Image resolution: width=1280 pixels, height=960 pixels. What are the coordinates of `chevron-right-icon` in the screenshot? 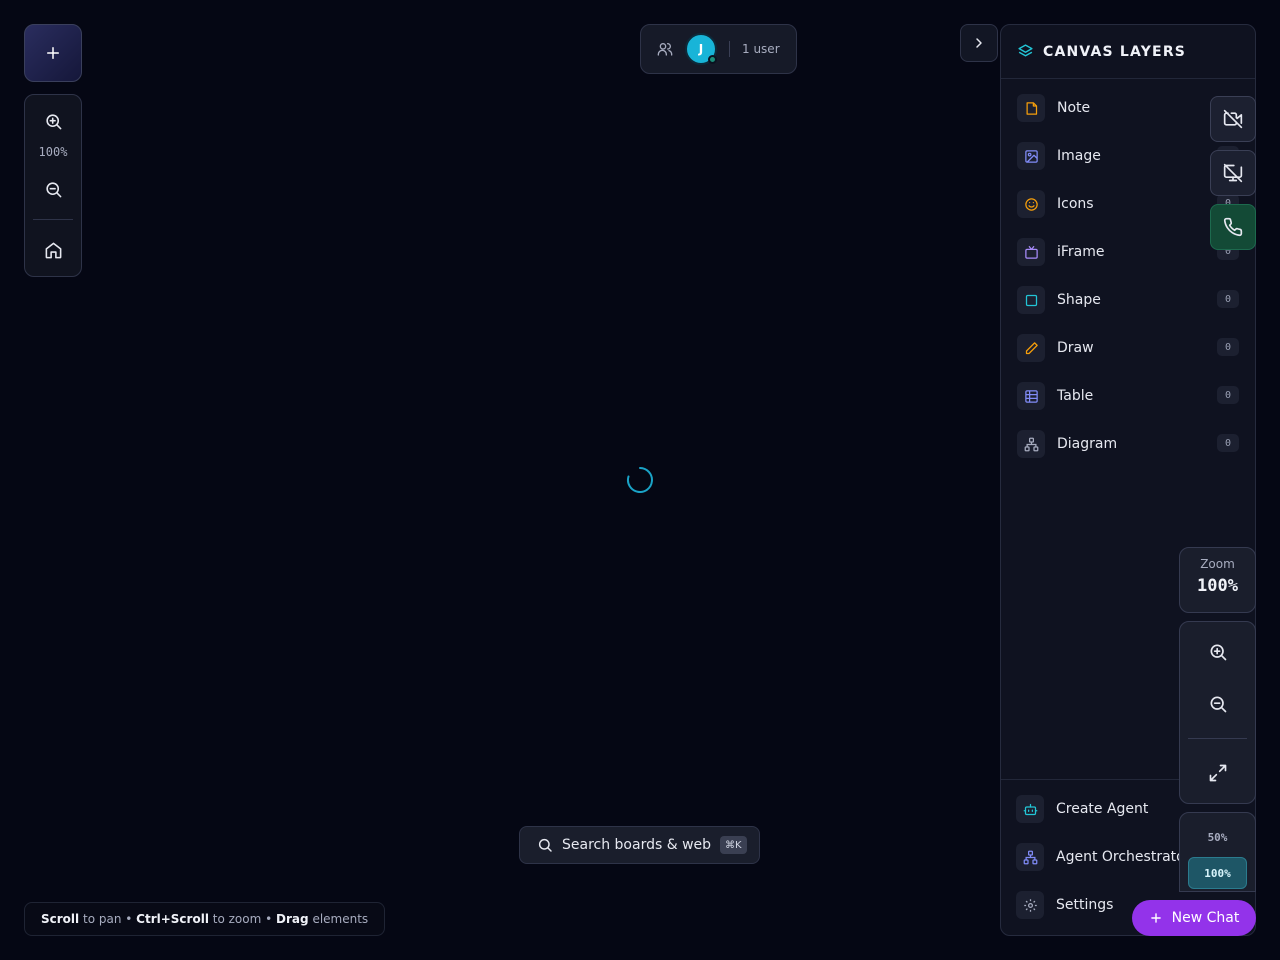 It's located at (979, 43).